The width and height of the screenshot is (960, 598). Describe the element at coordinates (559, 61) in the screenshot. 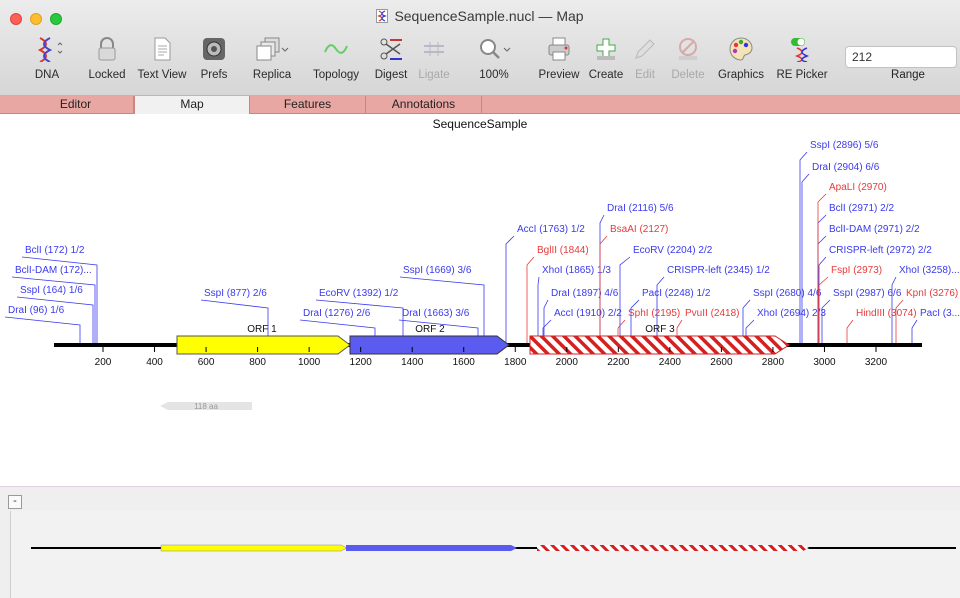

I see `preview-tool-button: Preview` at that location.